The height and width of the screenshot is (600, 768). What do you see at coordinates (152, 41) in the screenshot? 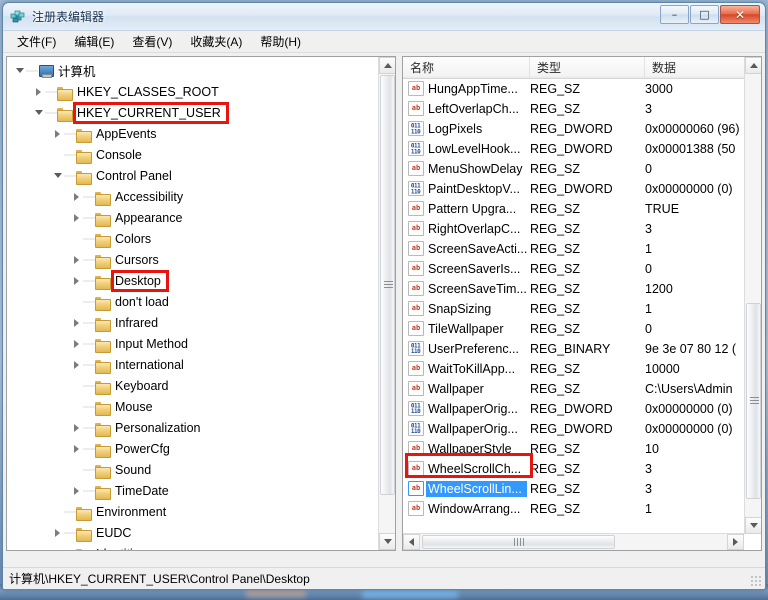
I see `menu-item-2: 查看(V)` at bounding box center [152, 41].